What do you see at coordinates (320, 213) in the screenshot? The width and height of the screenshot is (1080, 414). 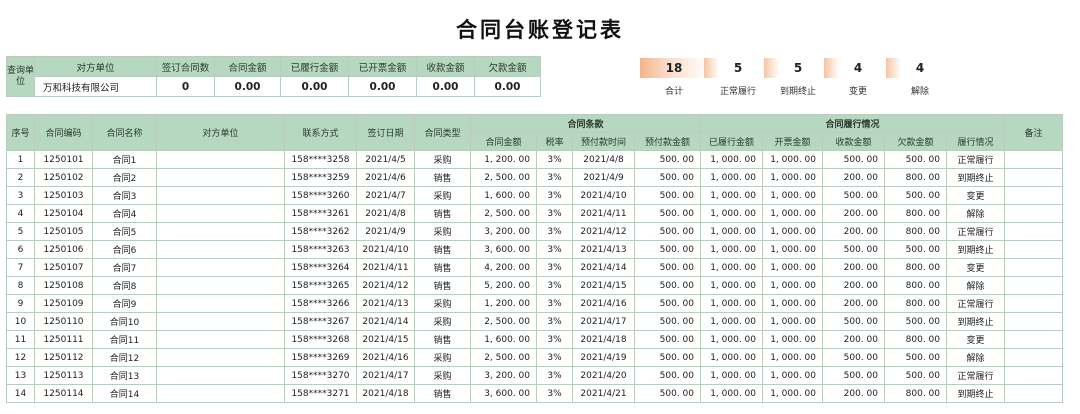 I see `cell-contact: 158****3261` at bounding box center [320, 213].